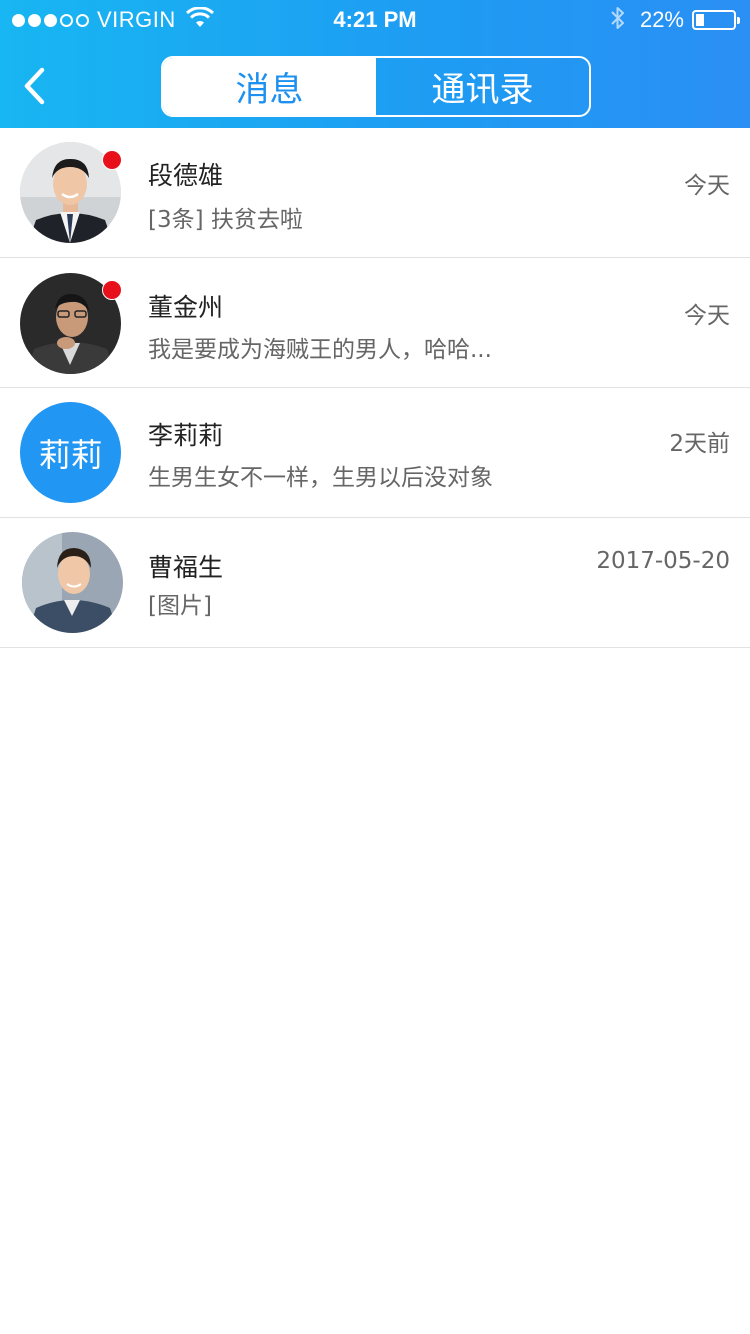 The image size is (750, 1334). I want to click on contact-name: 段德雄, so click(186, 175).